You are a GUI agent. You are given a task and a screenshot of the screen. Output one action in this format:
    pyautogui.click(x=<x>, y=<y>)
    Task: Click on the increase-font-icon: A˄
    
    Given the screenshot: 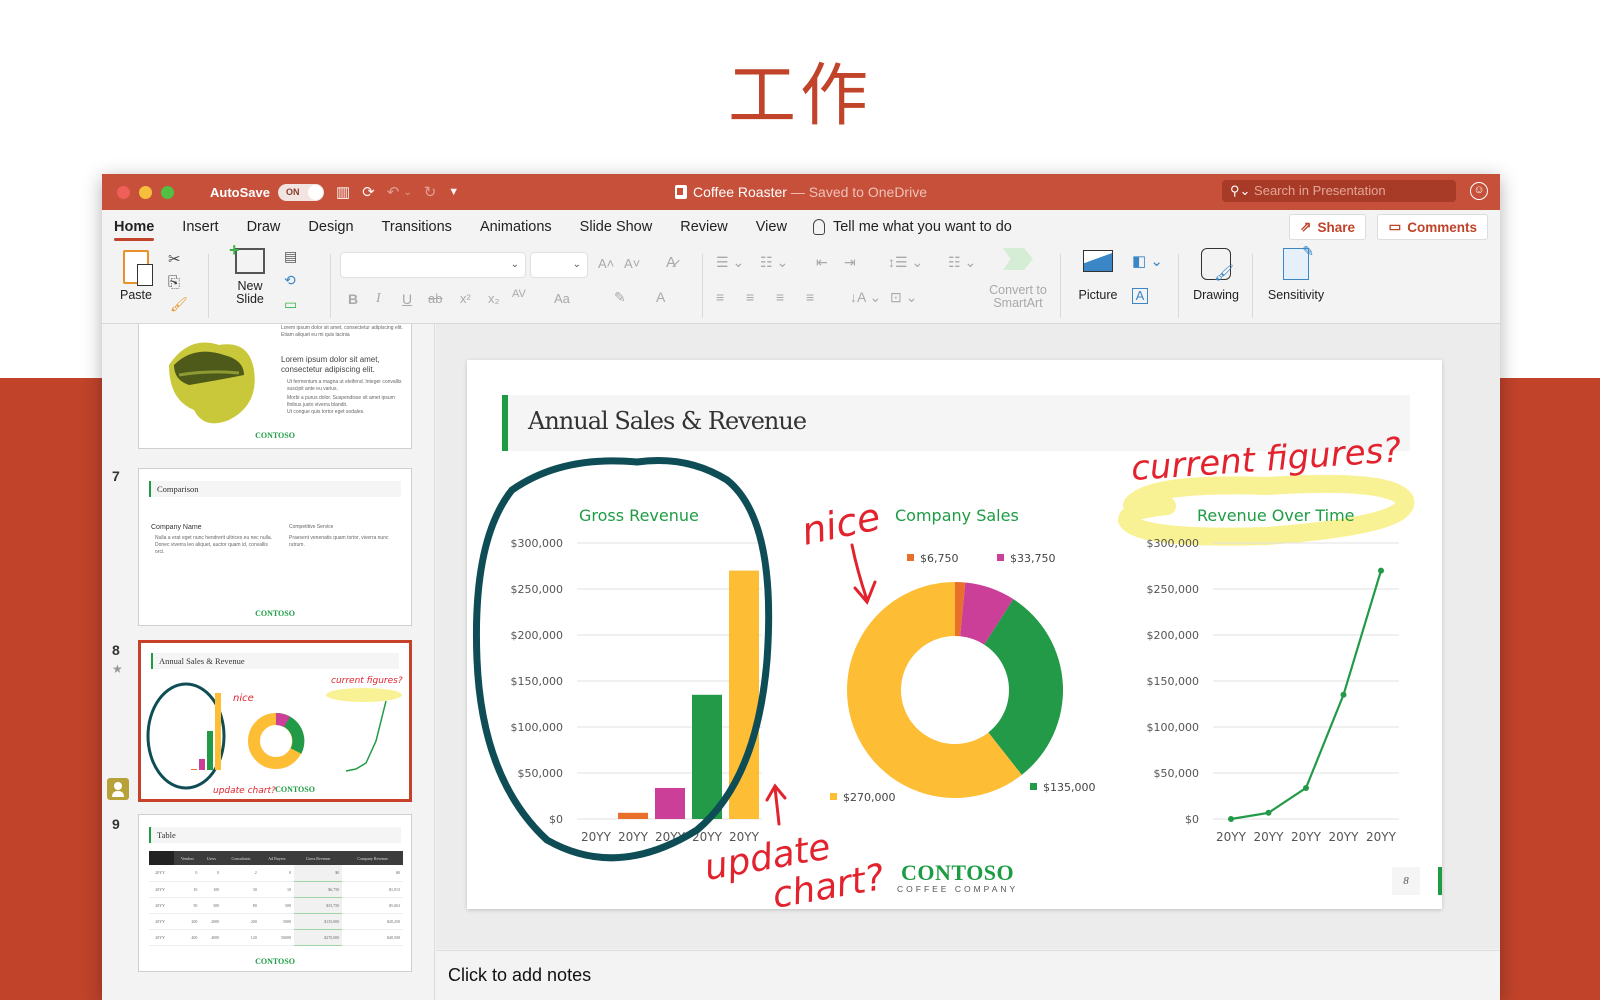 What is the action you would take?
    pyautogui.click(x=606, y=263)
    